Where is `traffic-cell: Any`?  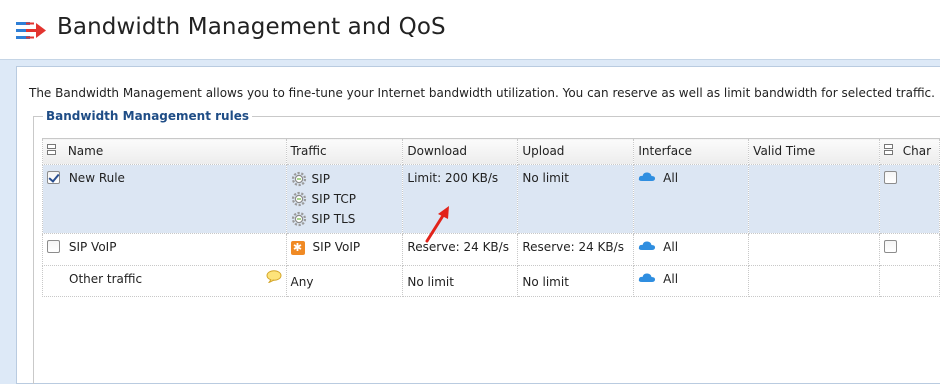
traffic-cell: Any is located at coordinates (344, 281).